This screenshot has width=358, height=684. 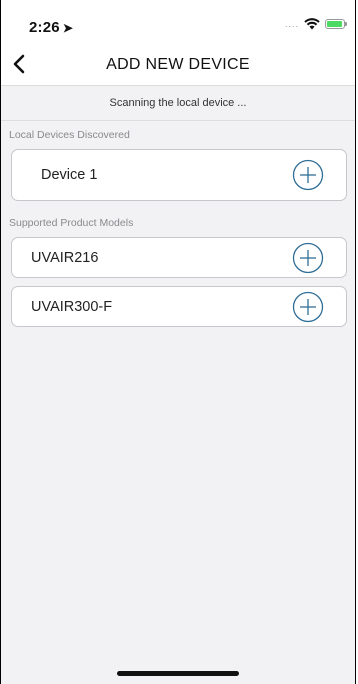 What do you see at coordinates (65, 257) in the screenshot?
I see `model-label: UVAIR216` at bounding box center [65, 257].